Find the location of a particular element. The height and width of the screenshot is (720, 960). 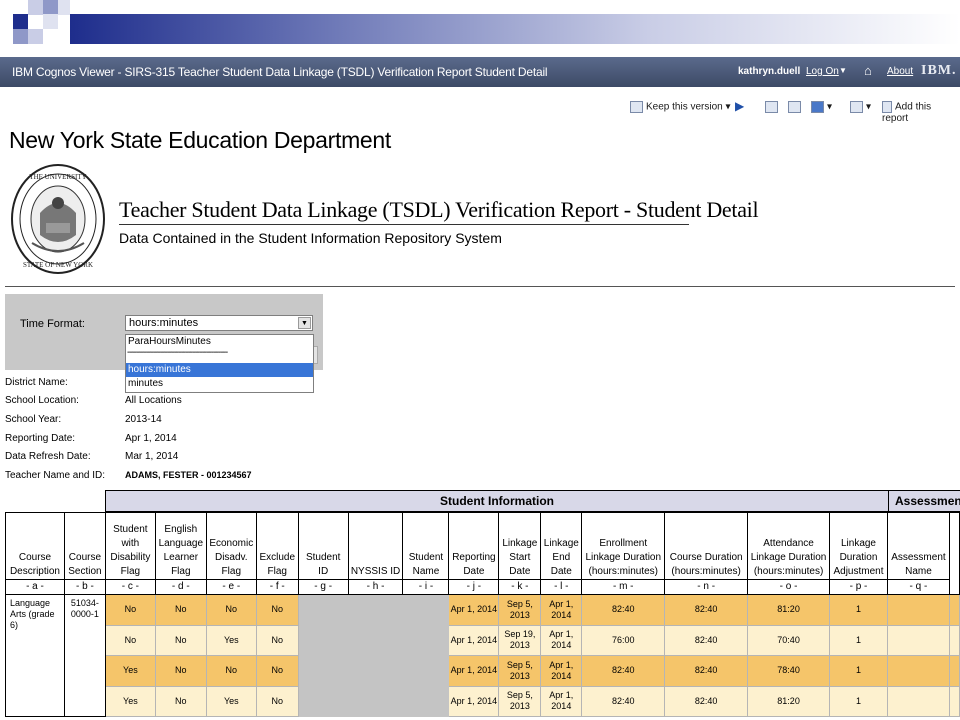

column-header-label: Reporting Date is located at coordinates (474, 564).